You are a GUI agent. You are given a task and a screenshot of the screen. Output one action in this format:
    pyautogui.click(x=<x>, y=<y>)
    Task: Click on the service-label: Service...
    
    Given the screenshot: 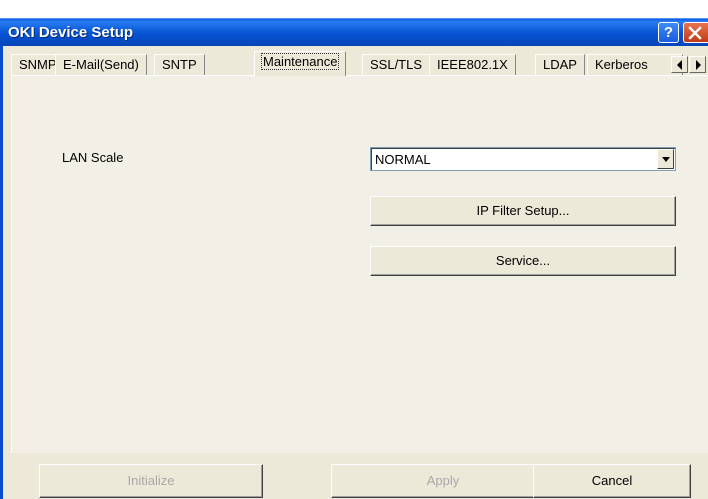 What is the action you would take?
    pyautogui.click(x=523, y=260)
    